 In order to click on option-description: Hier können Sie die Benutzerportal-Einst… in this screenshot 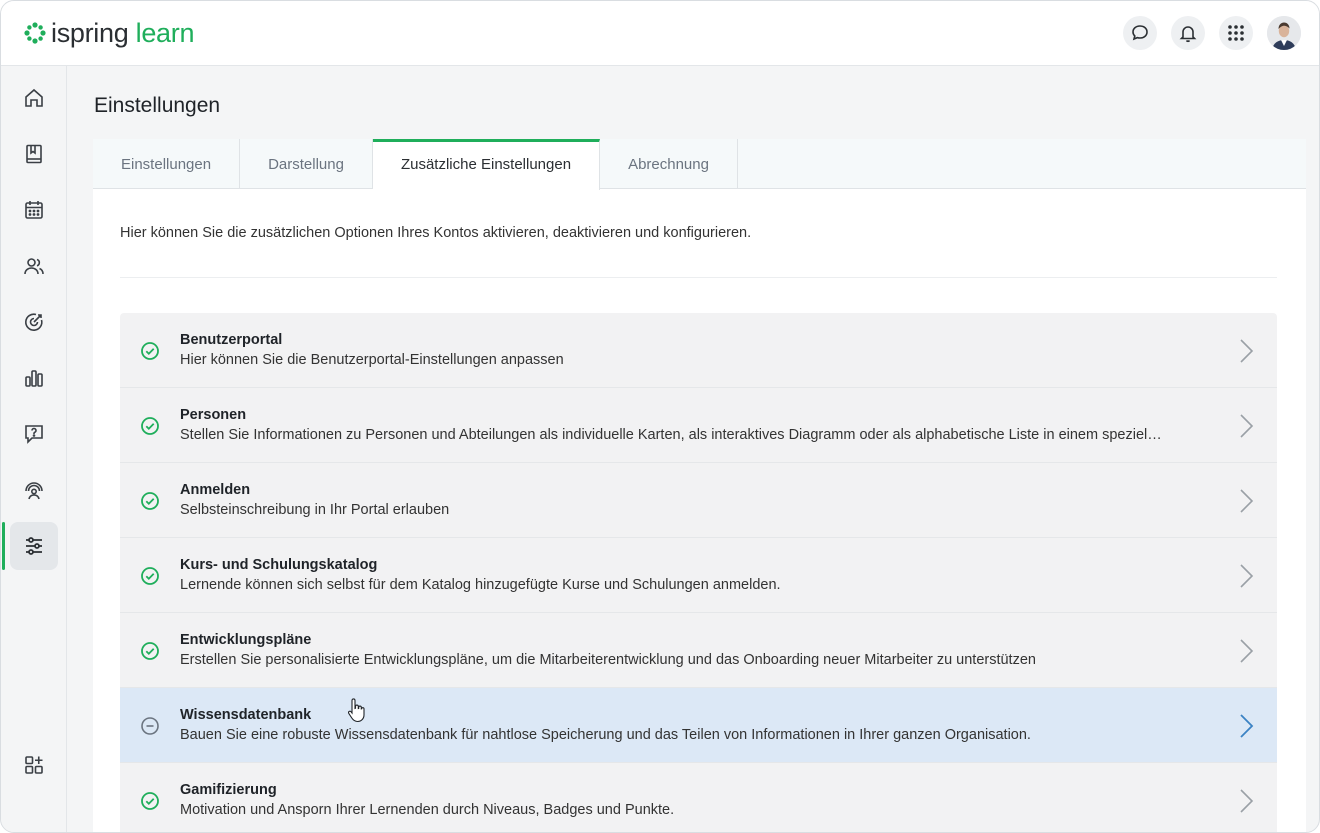, I will do `click(372, 360)`.